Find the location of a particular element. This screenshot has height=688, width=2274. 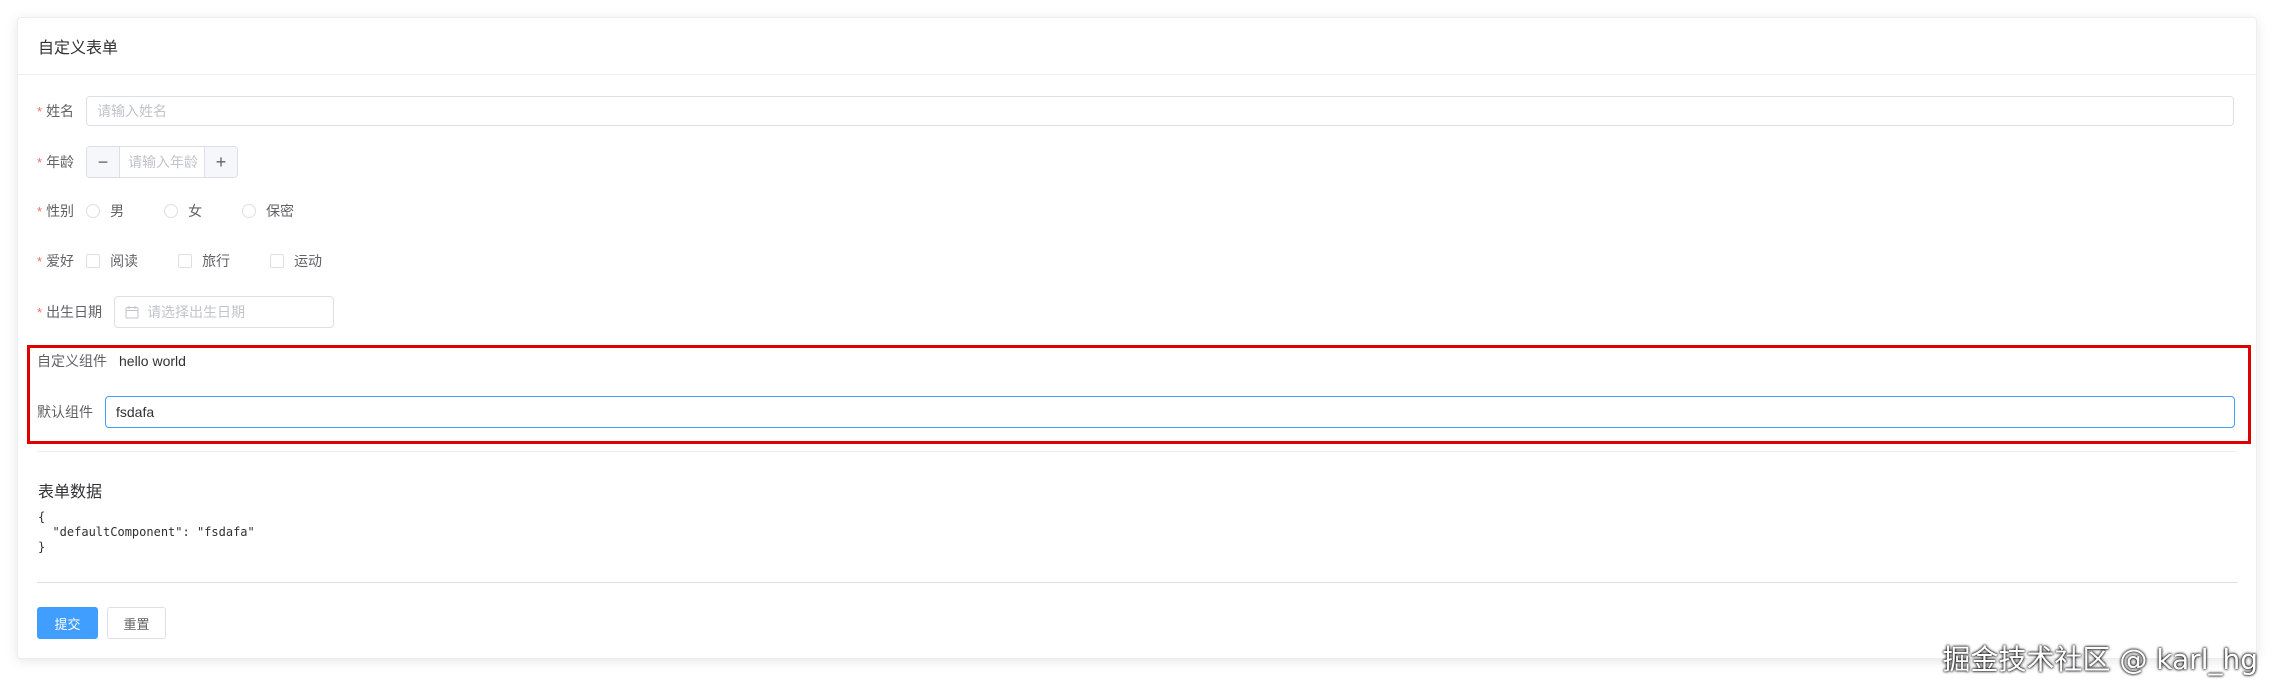

checkbox-label: 阅读 is located at coordinates (124, 261).